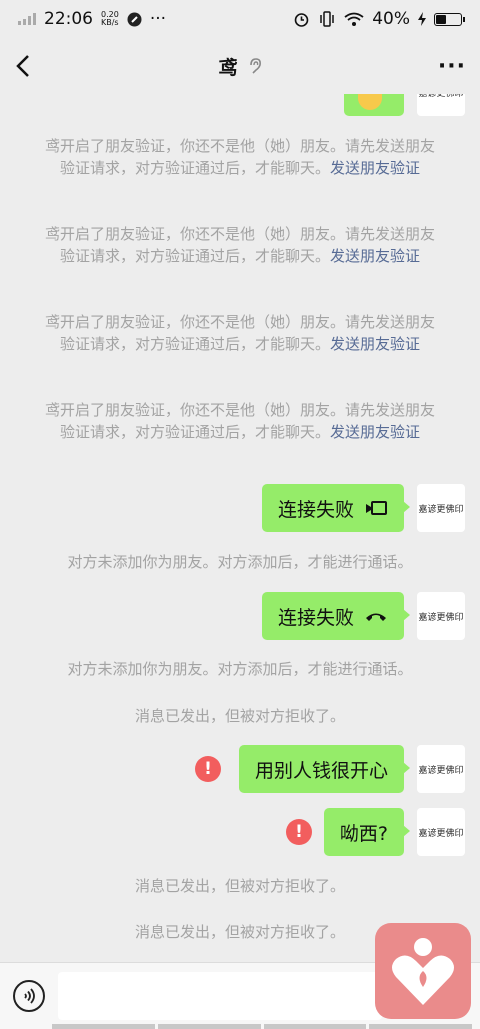  I want to click on app-notification-icon, so click(134, 19).